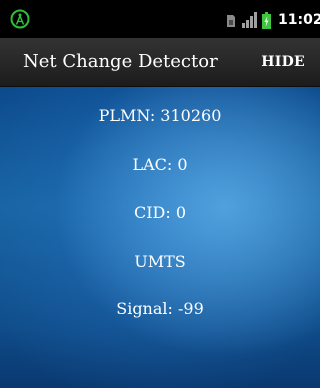 The height and width of the screenshot is (388, 320). I want to click on app-title: Net Change Detector, so click(120, 61).